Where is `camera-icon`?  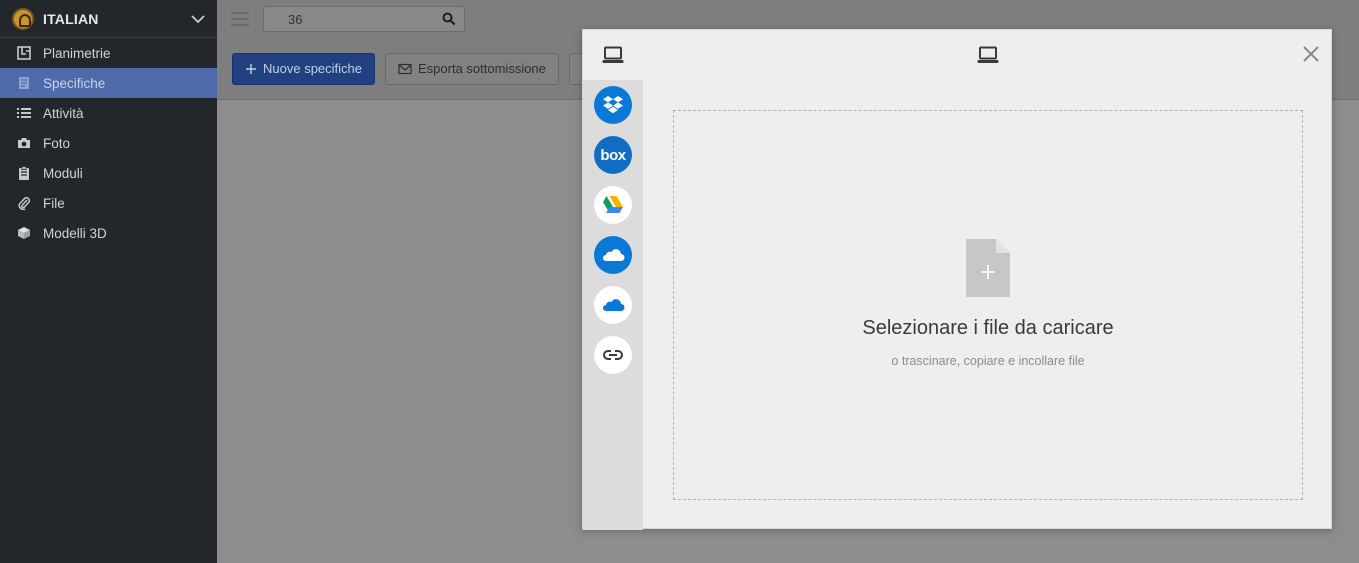 camera-icon is located at coordinates (24, 143).